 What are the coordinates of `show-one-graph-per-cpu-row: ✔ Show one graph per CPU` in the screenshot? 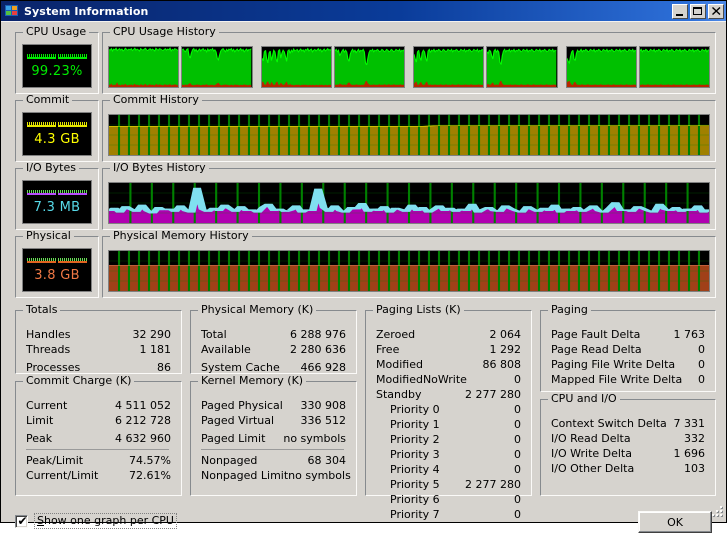 It's located at (96, 521).